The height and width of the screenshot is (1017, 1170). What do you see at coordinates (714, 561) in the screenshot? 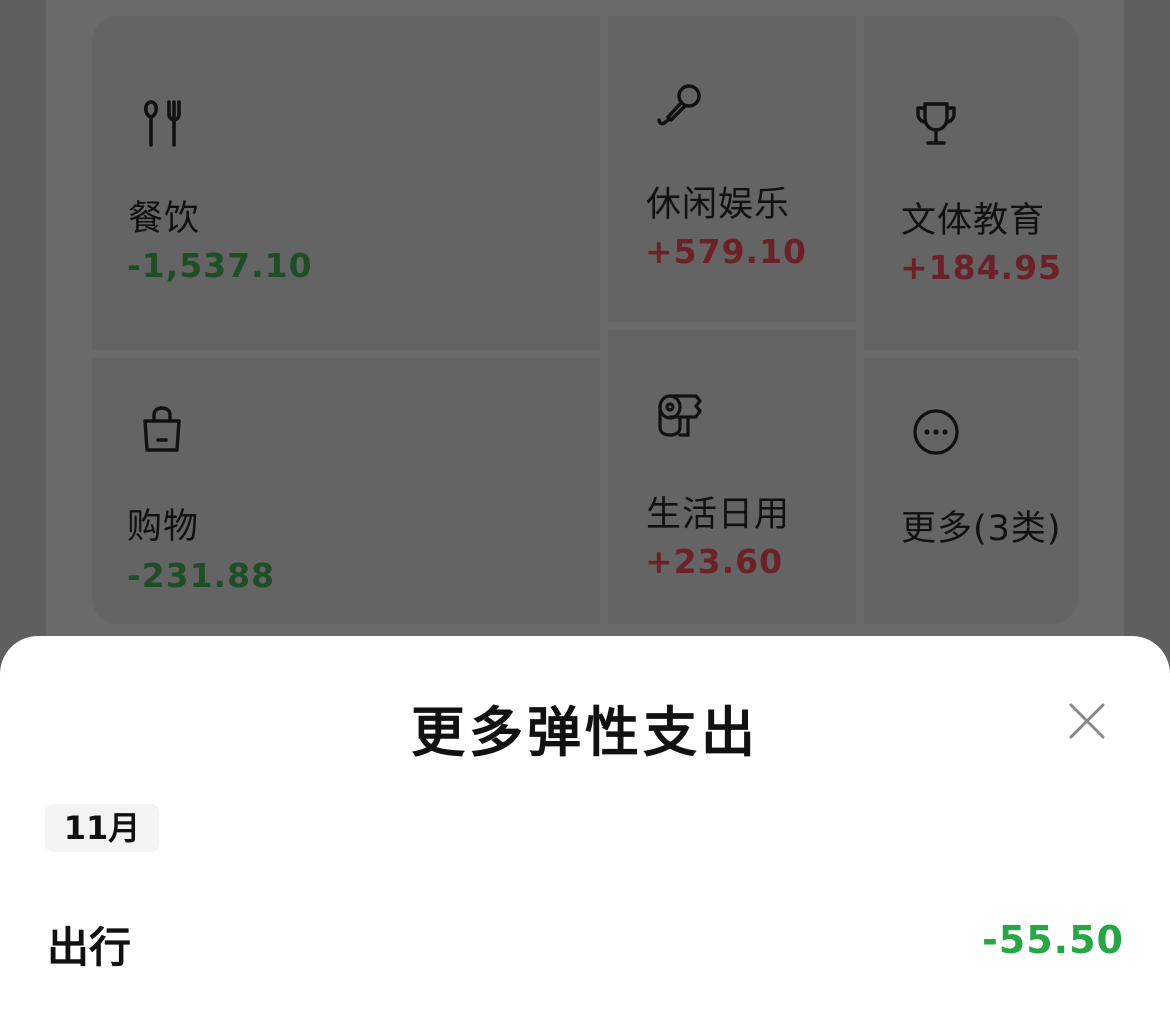
I see `category-amount: +23.60` at bounding box center [714, 561].